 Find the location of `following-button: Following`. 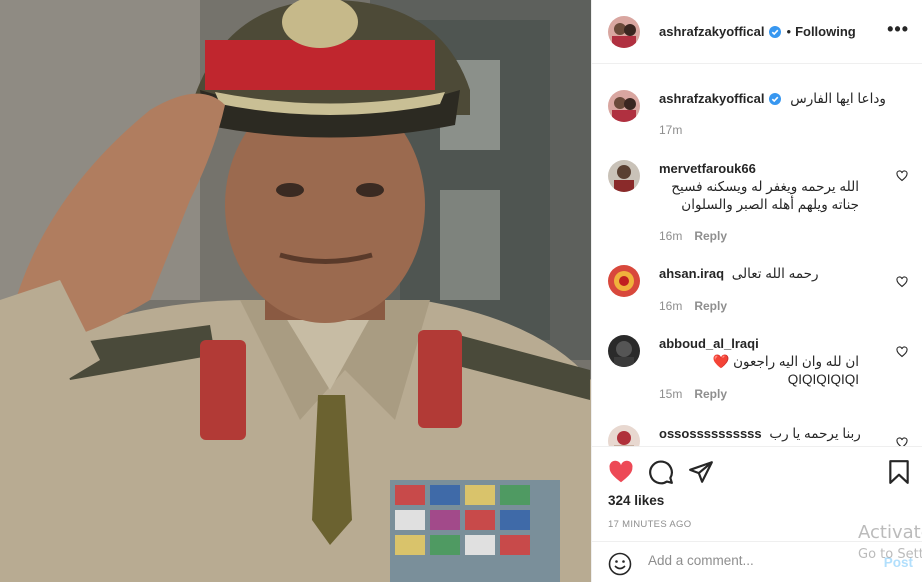

following-button: Following is located at coordinates (825, 31).